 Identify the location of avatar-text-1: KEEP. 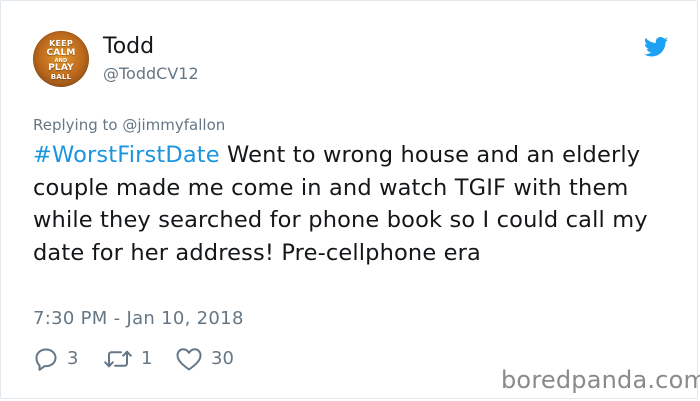
(61, 43).